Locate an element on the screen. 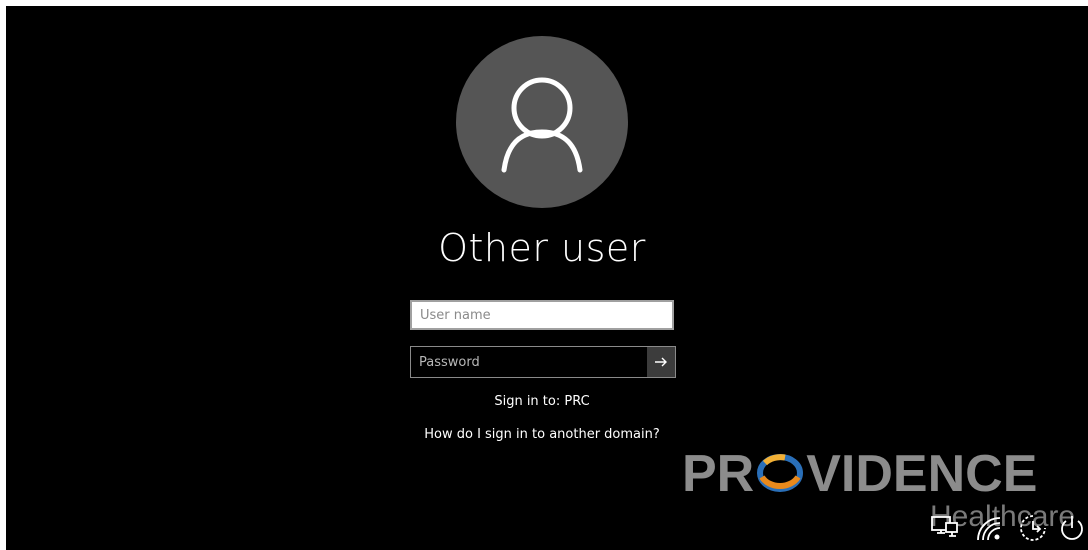 Image resolution: width=1088 pixels, height=550 pixels. ease-of-access-icon is located at coordinates (1033, 530).